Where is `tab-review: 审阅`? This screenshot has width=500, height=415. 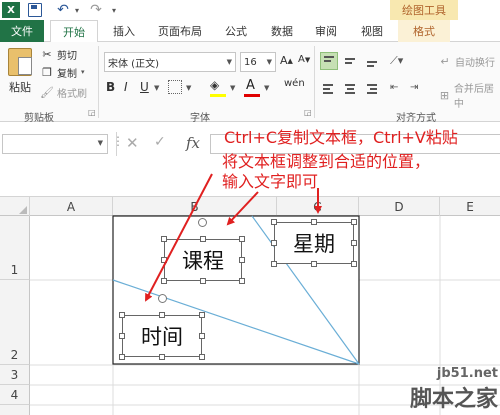 tab-review: 审阅 is located at coordinates (326, 31).